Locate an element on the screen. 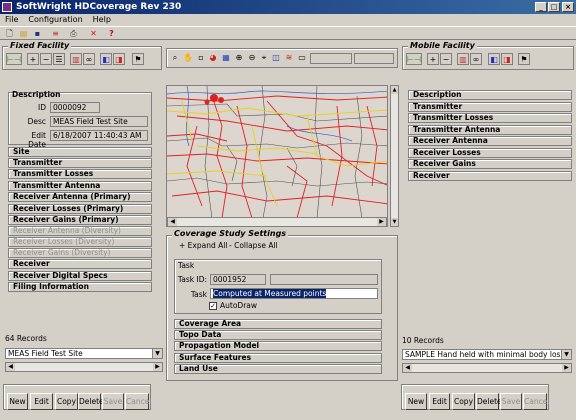 This screenshot has width=576, height=420. fixed-section-receiver-gains-primary: Receiver Gains (Primary) is located at coordinates (80, 220).